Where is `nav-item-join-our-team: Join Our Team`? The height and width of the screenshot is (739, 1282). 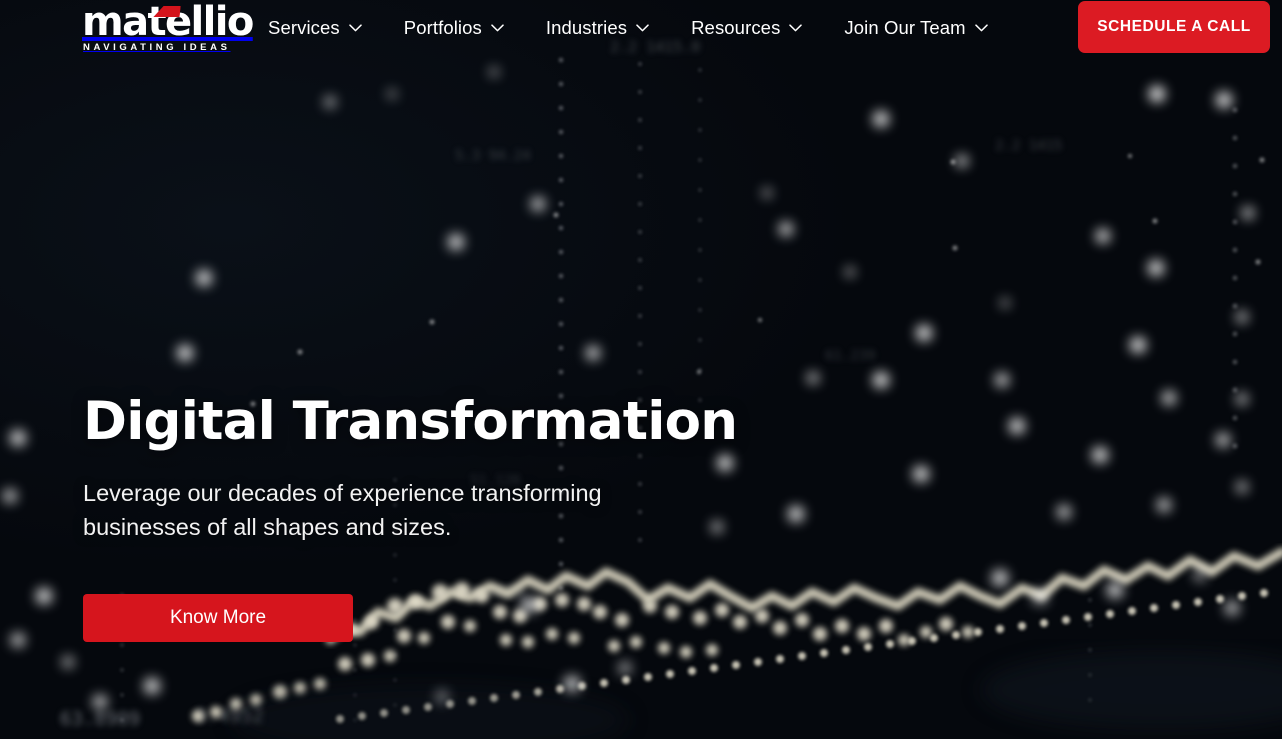 nav-item-join-our-team: Join Our Team is located at coordinates (916, 28).